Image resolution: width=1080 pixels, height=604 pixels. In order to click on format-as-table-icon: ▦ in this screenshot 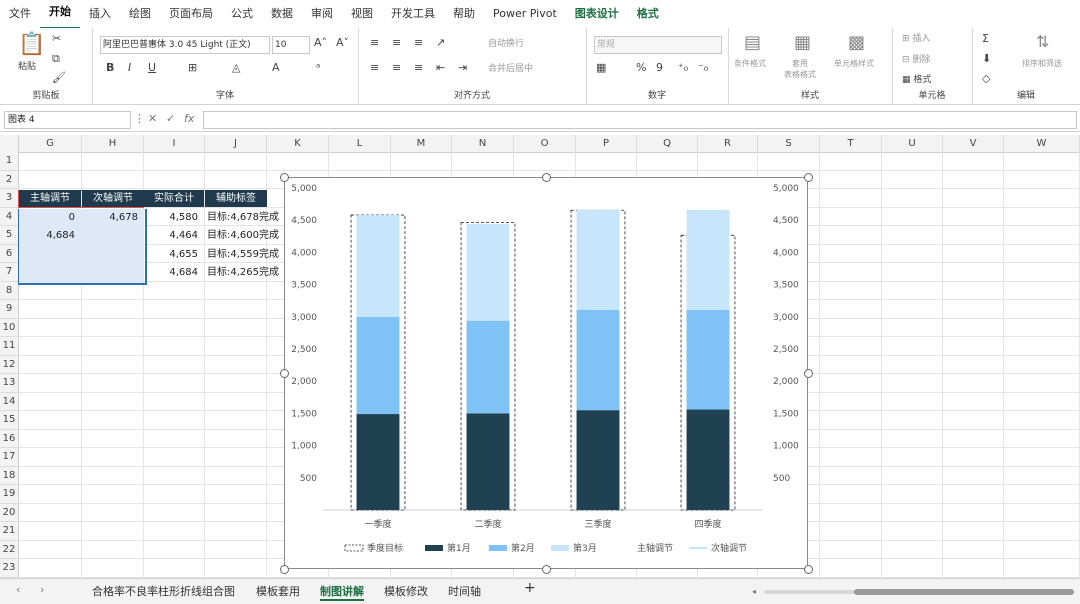, I will do `click(802, 42)`.